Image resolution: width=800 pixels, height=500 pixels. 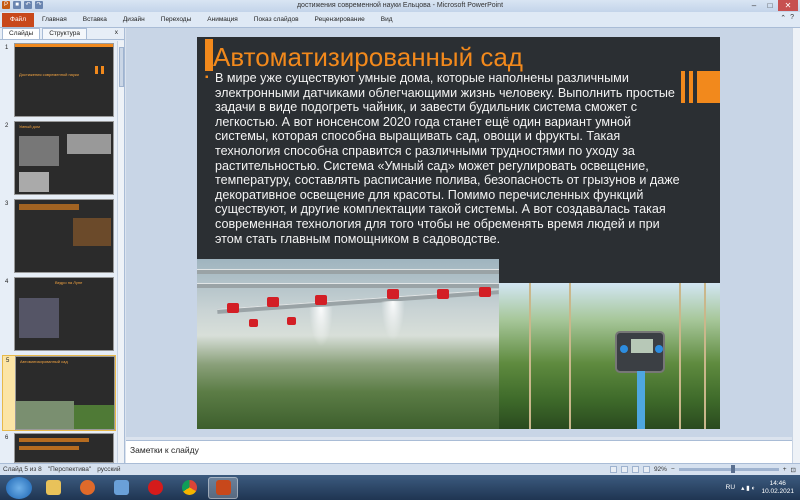 I want to click on powerpoint-taskbar-icon, so click(x=223, y=487).